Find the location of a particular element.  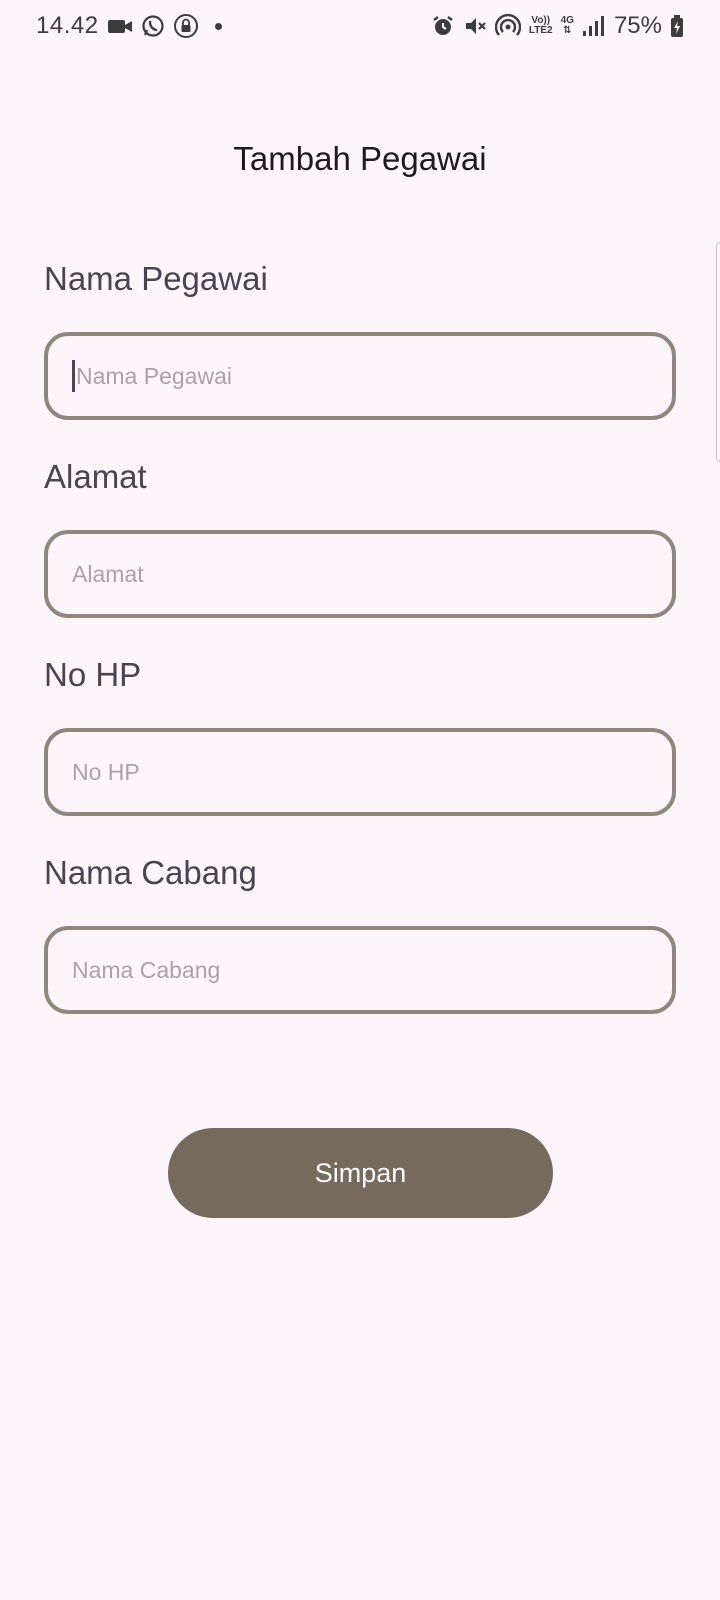

status-time: 14.42 is located at coordinates (67, 25).